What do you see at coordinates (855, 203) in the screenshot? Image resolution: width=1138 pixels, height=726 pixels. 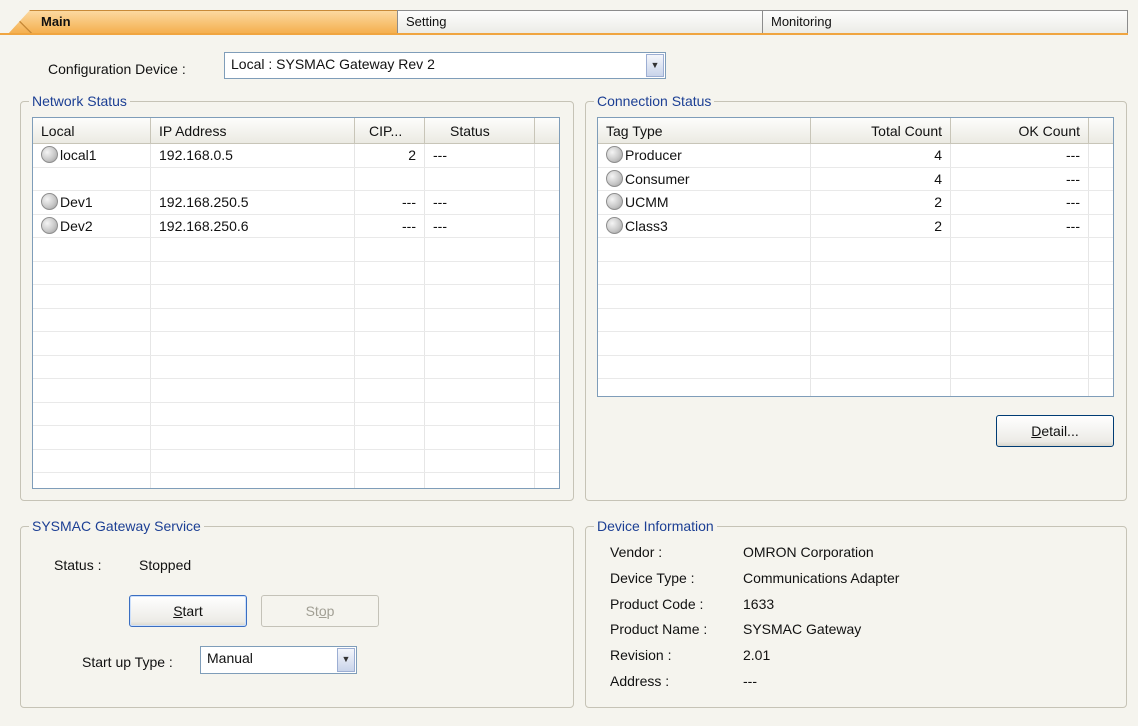 I see `table-row: UCMM 2 ---` at bounding box center [855, 203].